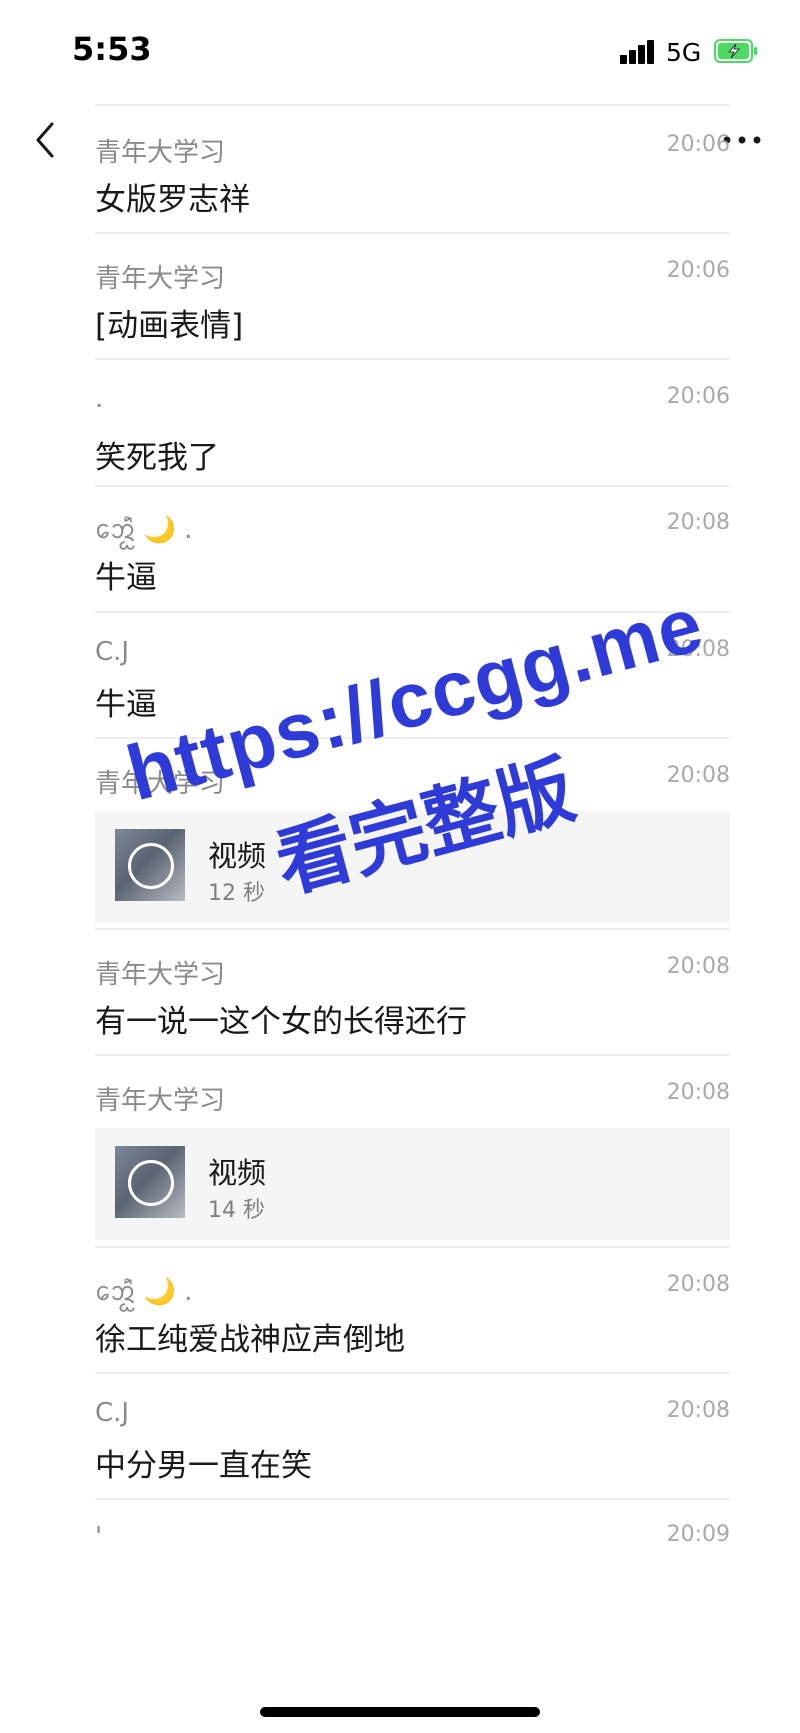 The width and height of the screenshot is (800, 1733). What do you see at coordinates (412, 867) in the screenshot?
I see `video-card: 视频 12 秒` at bounding box center [412, 867].